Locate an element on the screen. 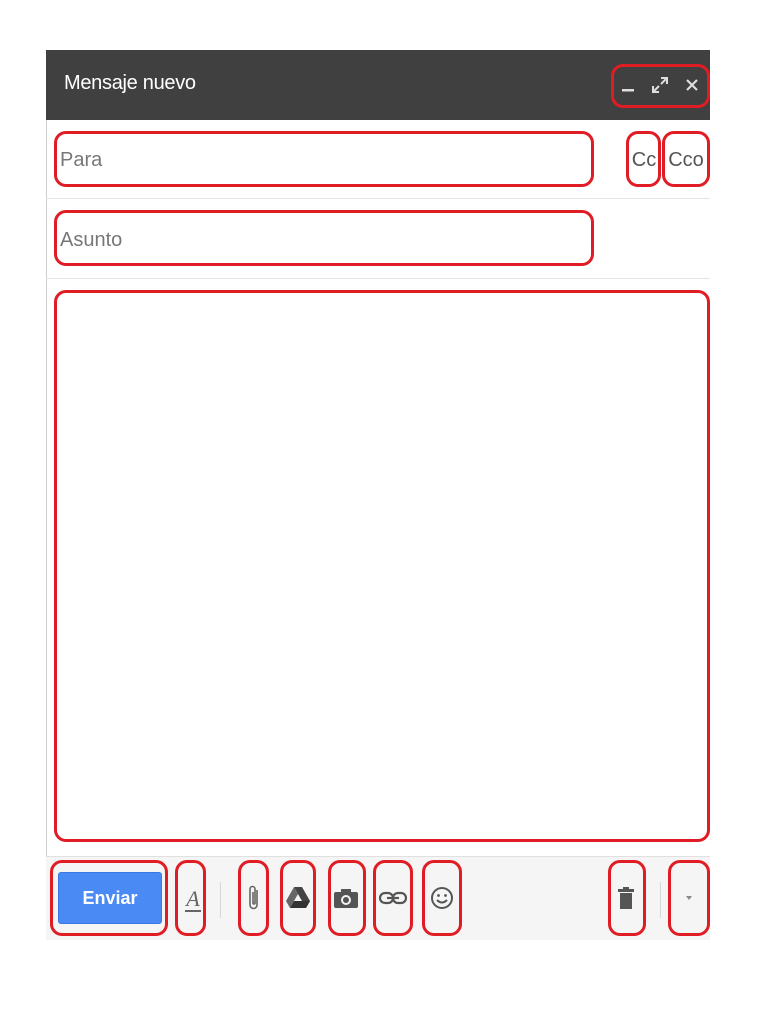  bcc-button: Cco is located at coordinates (686, 160).